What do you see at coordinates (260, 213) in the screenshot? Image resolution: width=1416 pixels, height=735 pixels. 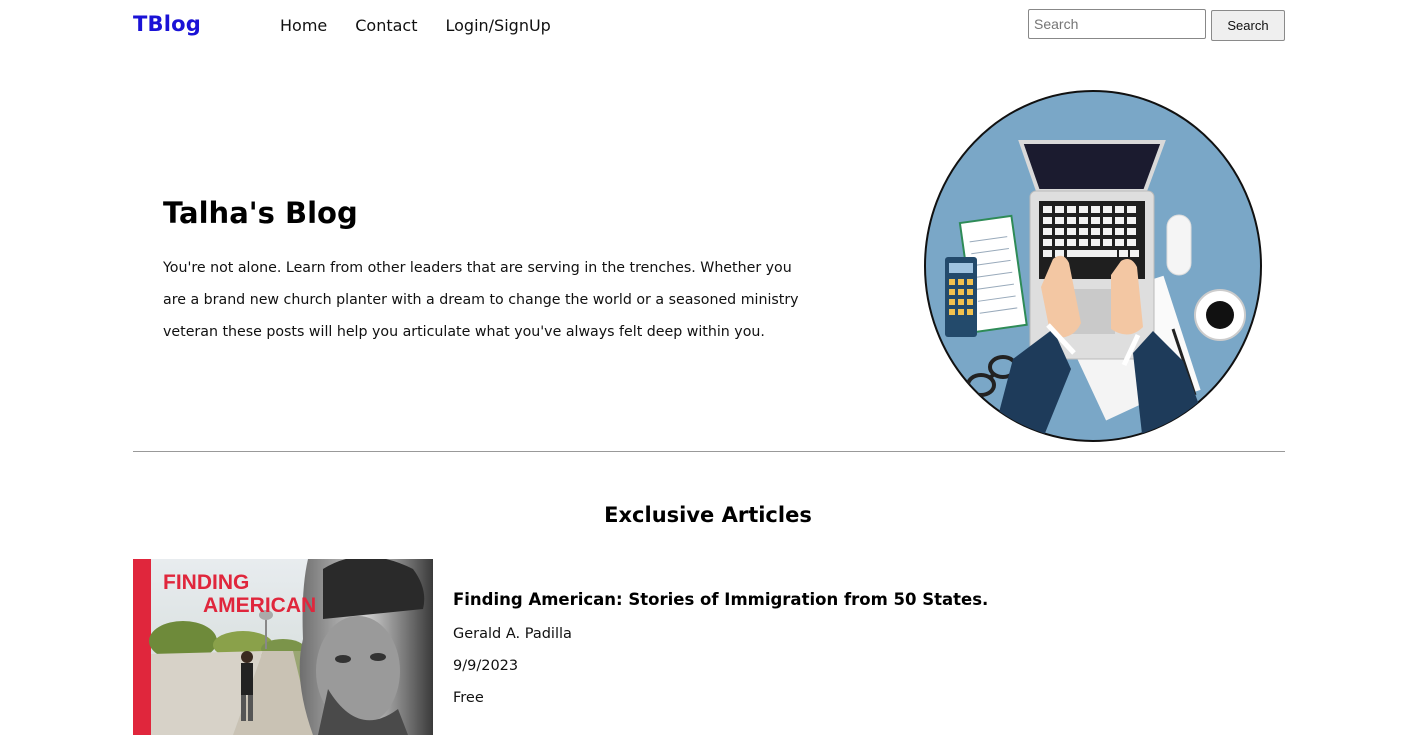 I see `hero-title: Talha's Blog` at bounding box center [260, 213].